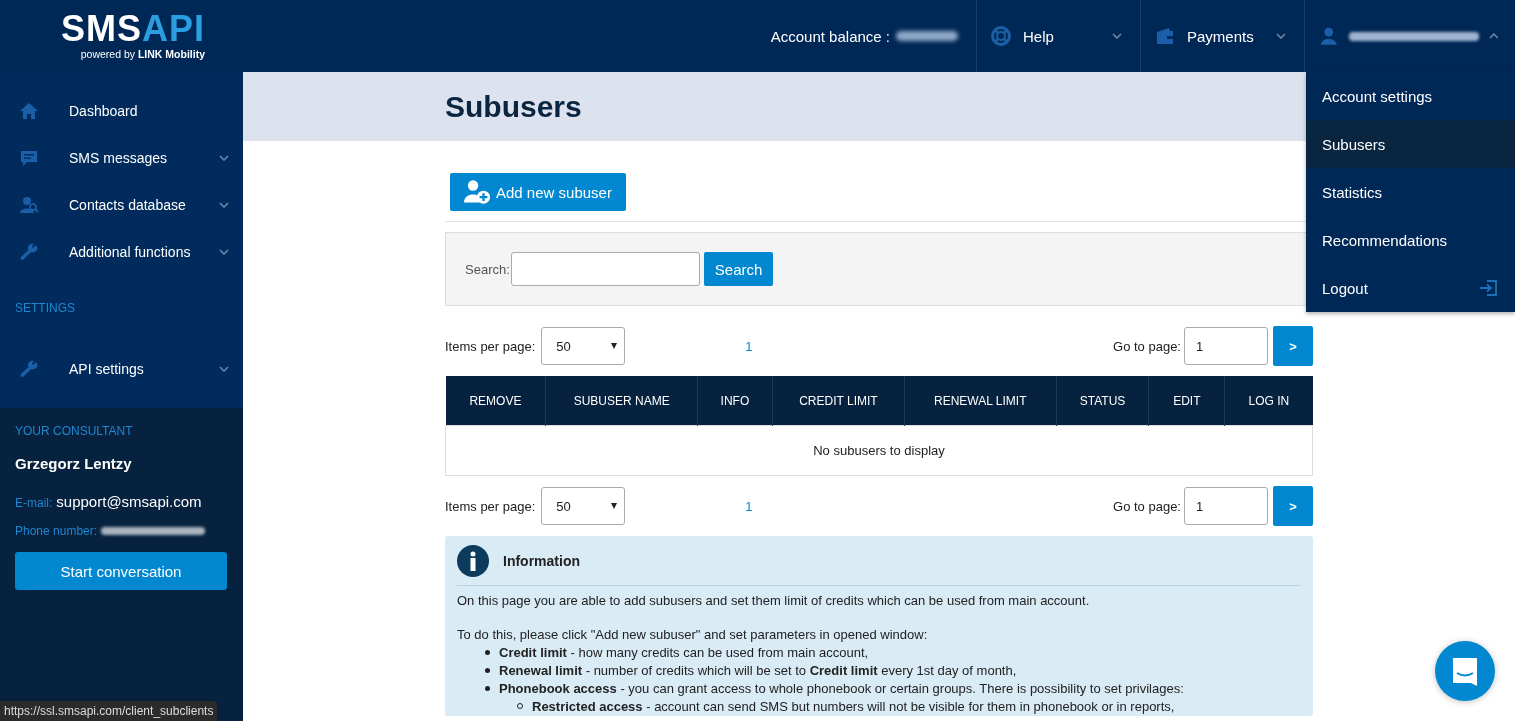 This screenshot has width=1515, height=721. I want to click on page-title: Subusers, so click(514, 106).